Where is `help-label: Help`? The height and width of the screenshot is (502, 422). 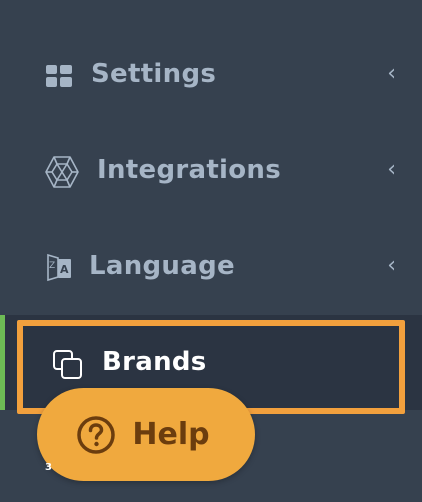 help-label: Help is located at coordinates (171, 434).